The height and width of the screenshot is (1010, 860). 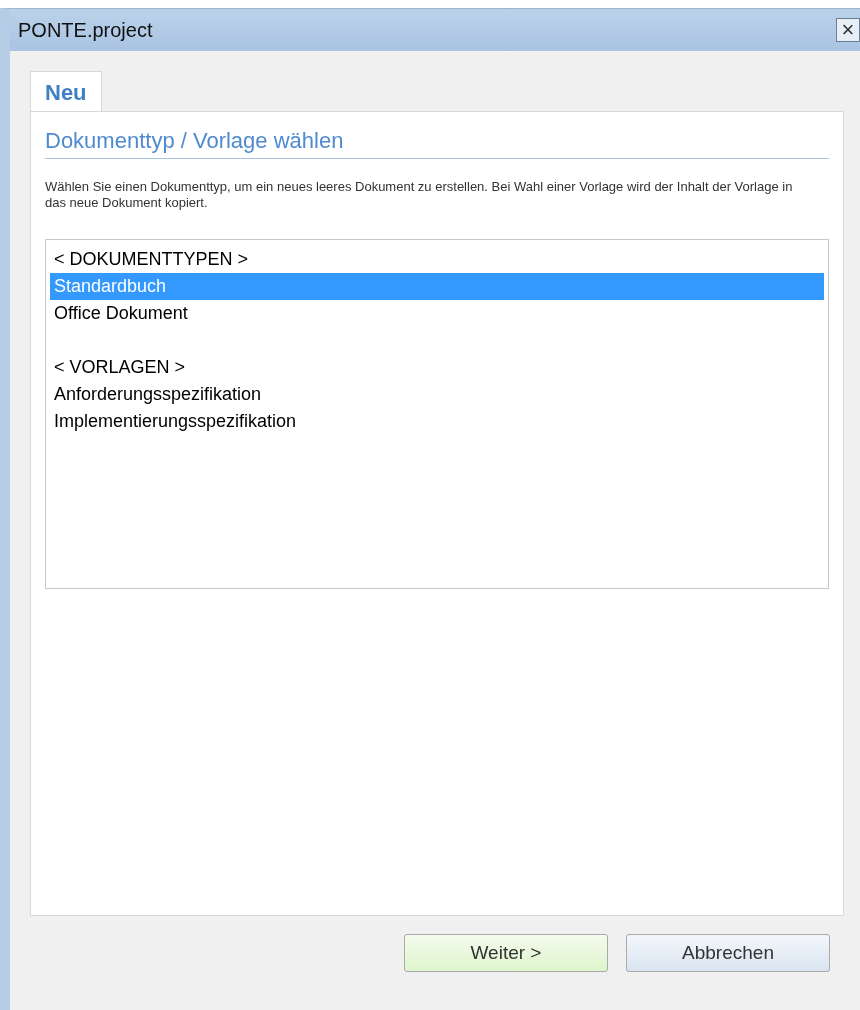 I want to click on cancel-button: Abbrechen, so click(x=728, y=953).